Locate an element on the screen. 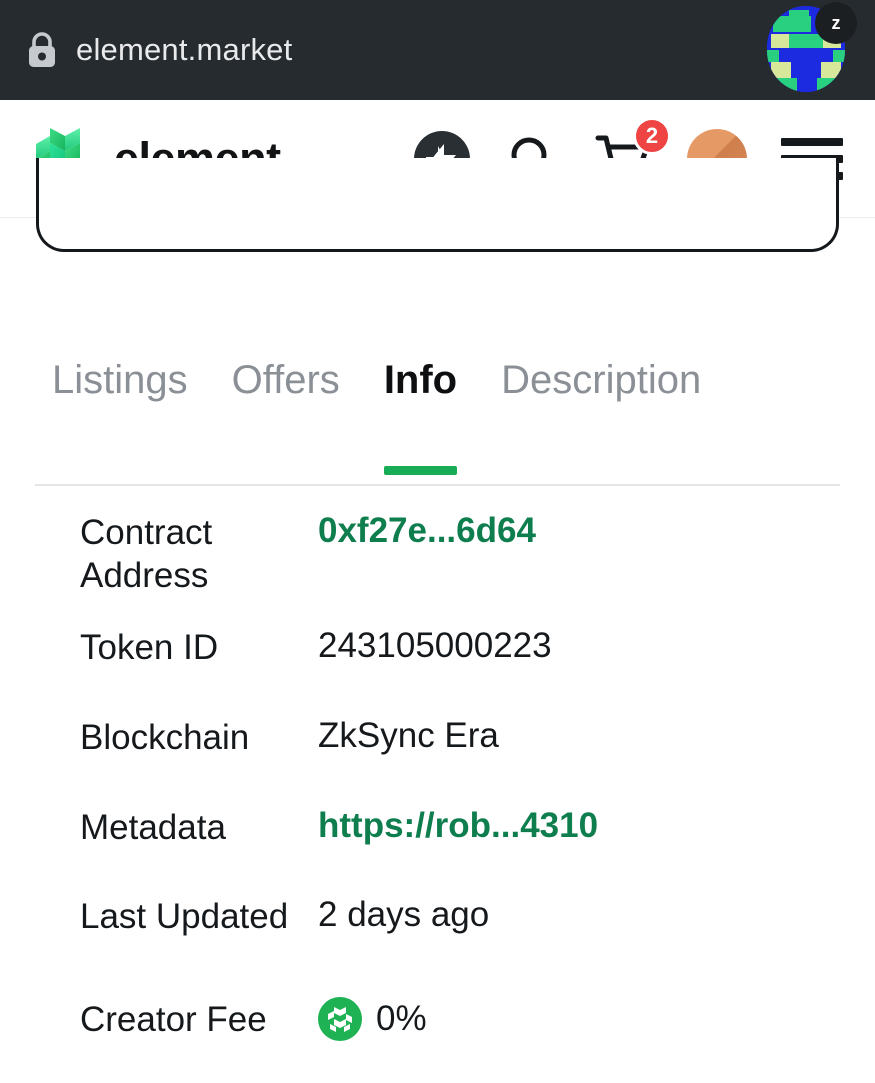 Image resolution: width=875 pixels, height=1083 pixels. url-text: element.market is located at coordinates (184, 50).